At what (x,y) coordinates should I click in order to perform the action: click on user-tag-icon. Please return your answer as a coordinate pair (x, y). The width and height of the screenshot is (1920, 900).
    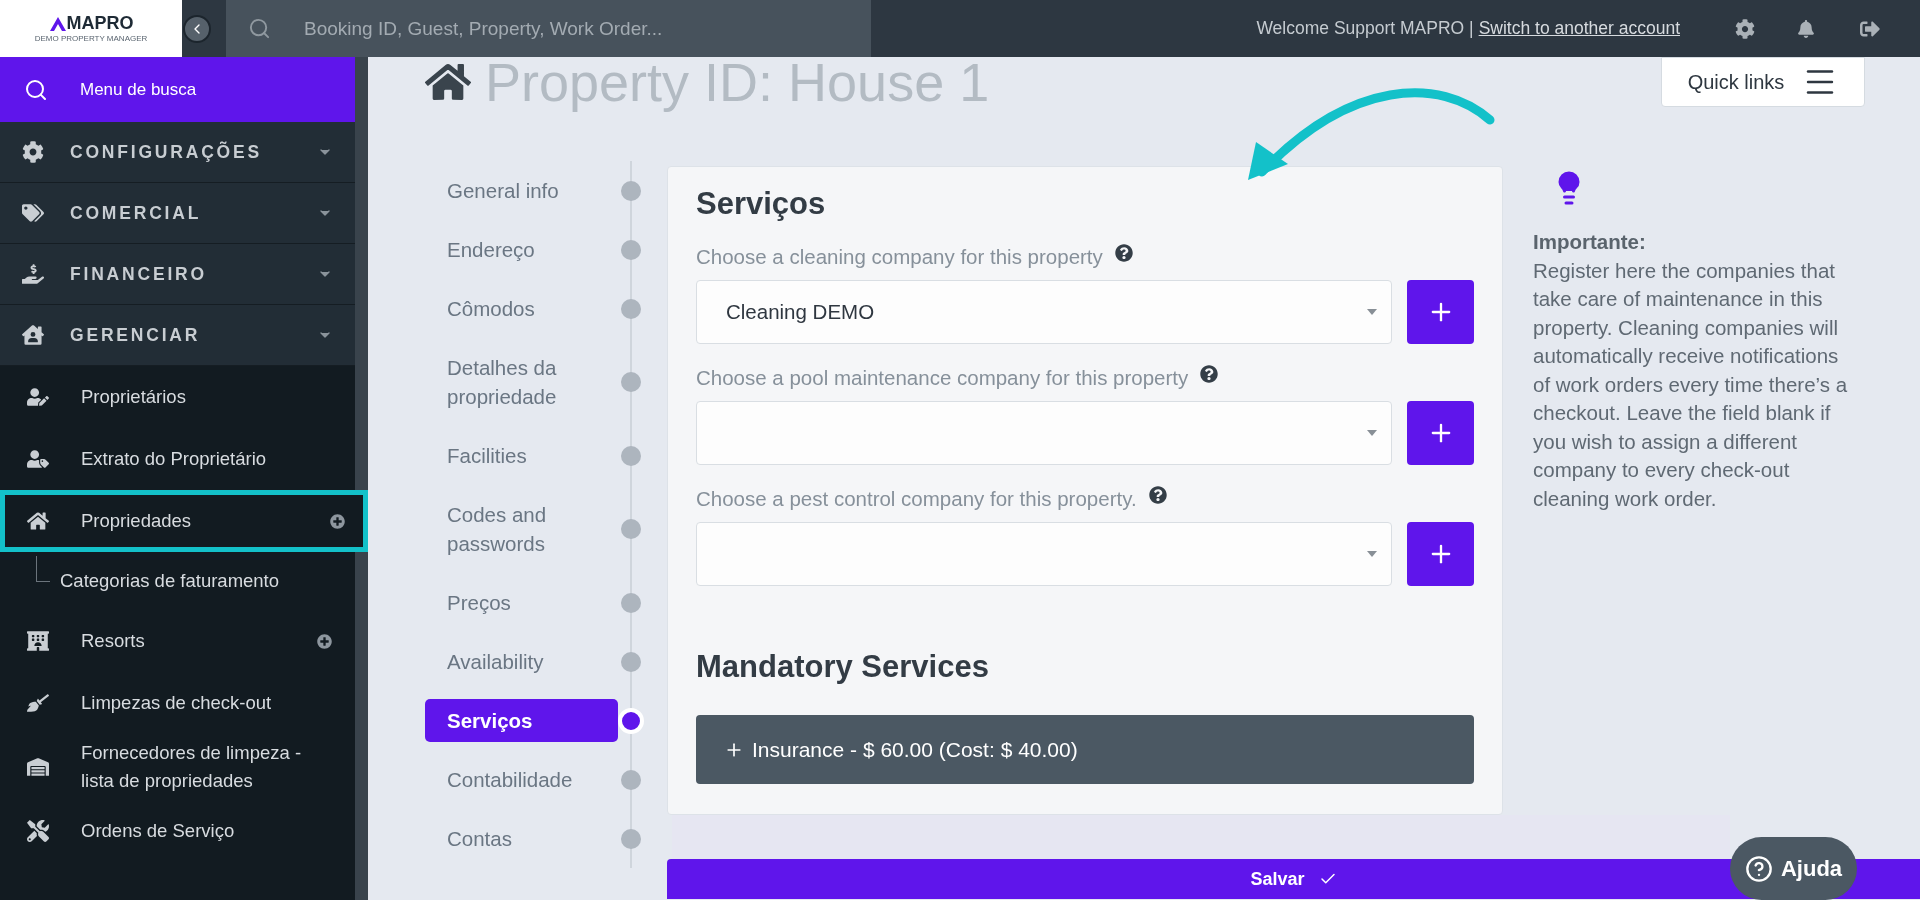
    Looking at the image, I should click on (38, 459).